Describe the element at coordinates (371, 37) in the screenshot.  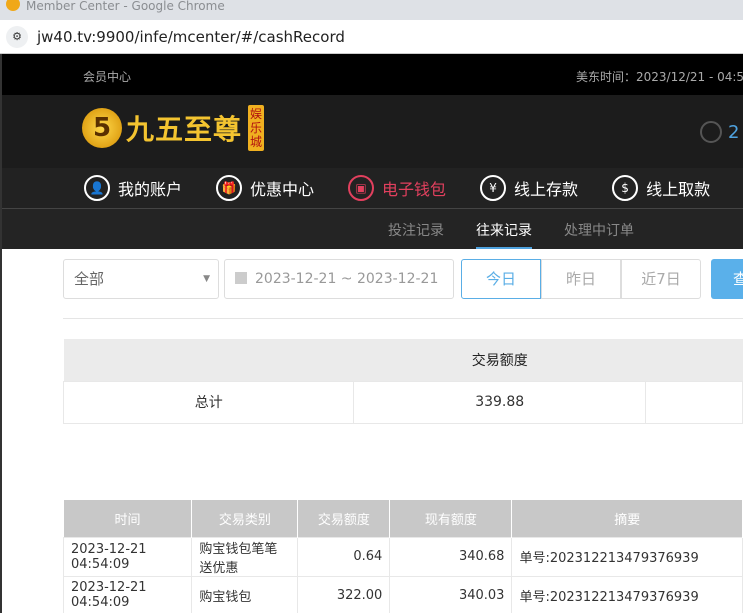
I see `address-bar: ⚙ jw40.tv:9900/infe/mcenter/#/cashRecord` at that location.